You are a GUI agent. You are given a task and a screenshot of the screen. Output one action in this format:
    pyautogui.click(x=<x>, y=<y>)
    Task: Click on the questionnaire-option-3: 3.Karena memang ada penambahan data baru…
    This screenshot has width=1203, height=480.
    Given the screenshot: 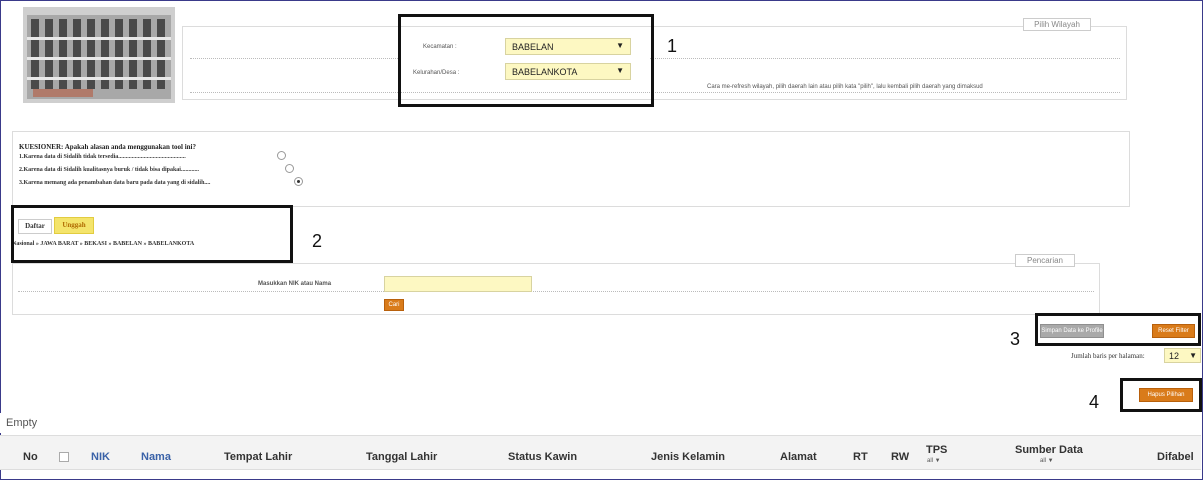 What is the action you would take?
    pyautogui.click(x=115, y=183)
    